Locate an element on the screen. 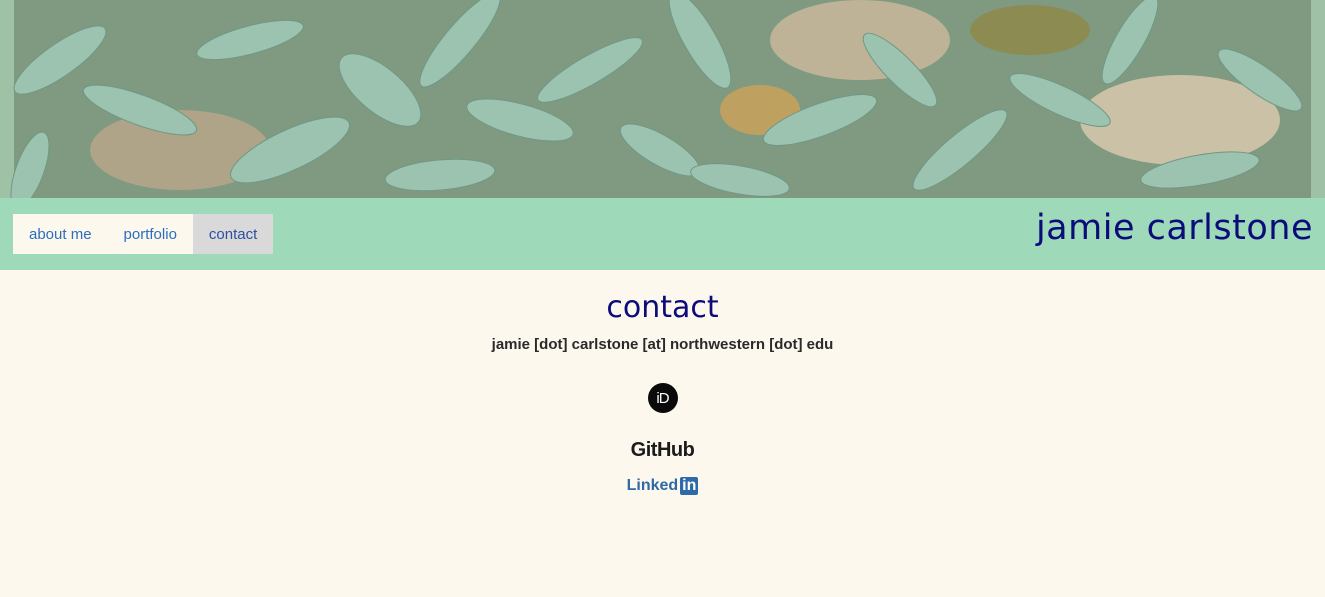  orcid-label: iD is located at coordinates (662, 398).